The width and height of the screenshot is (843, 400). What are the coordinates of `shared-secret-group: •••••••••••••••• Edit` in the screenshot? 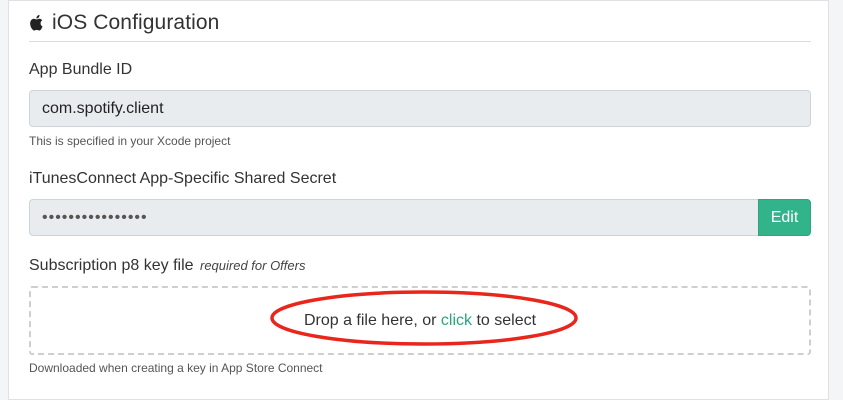 It's located at (420, 217).